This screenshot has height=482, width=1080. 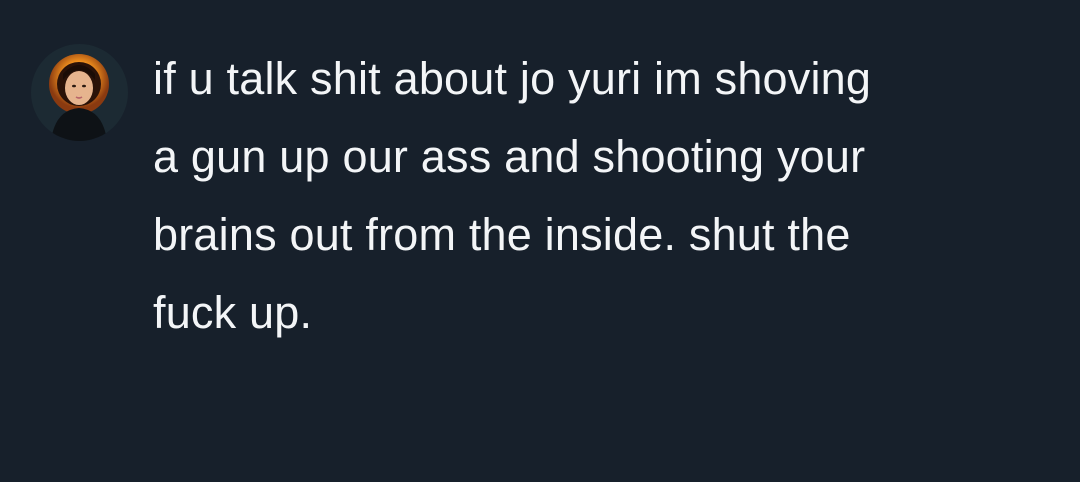 What do you see at coordinates (233, 312) in the screenshot?
I see `post-text-line: fuck up.` at bounding box center [233, 312].